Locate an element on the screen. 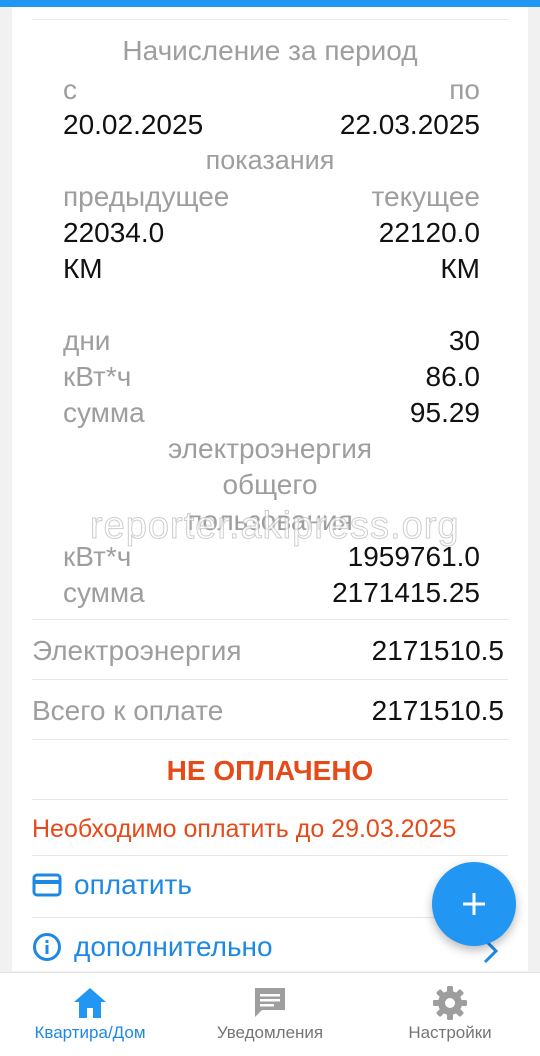 Image resolution: width=540 pixels, height=1056 pixels. top-accent-bar is located at coordinates (270, 3).